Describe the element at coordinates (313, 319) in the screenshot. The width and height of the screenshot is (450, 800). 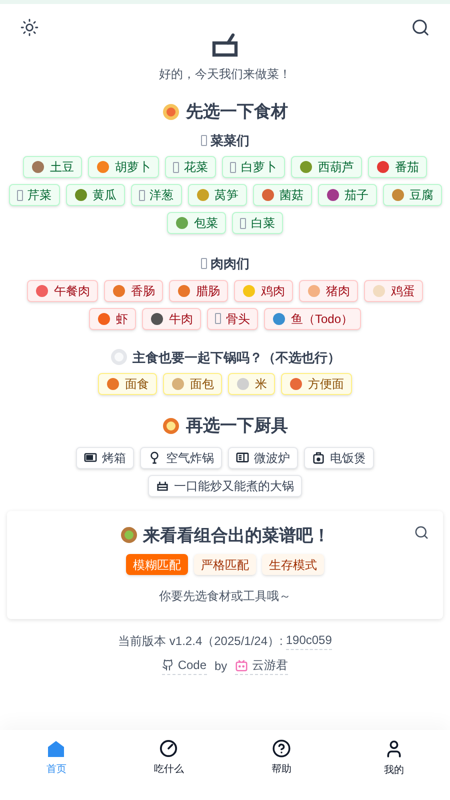
I see `ingredient-chip: 鱼（Todo）` at that location.